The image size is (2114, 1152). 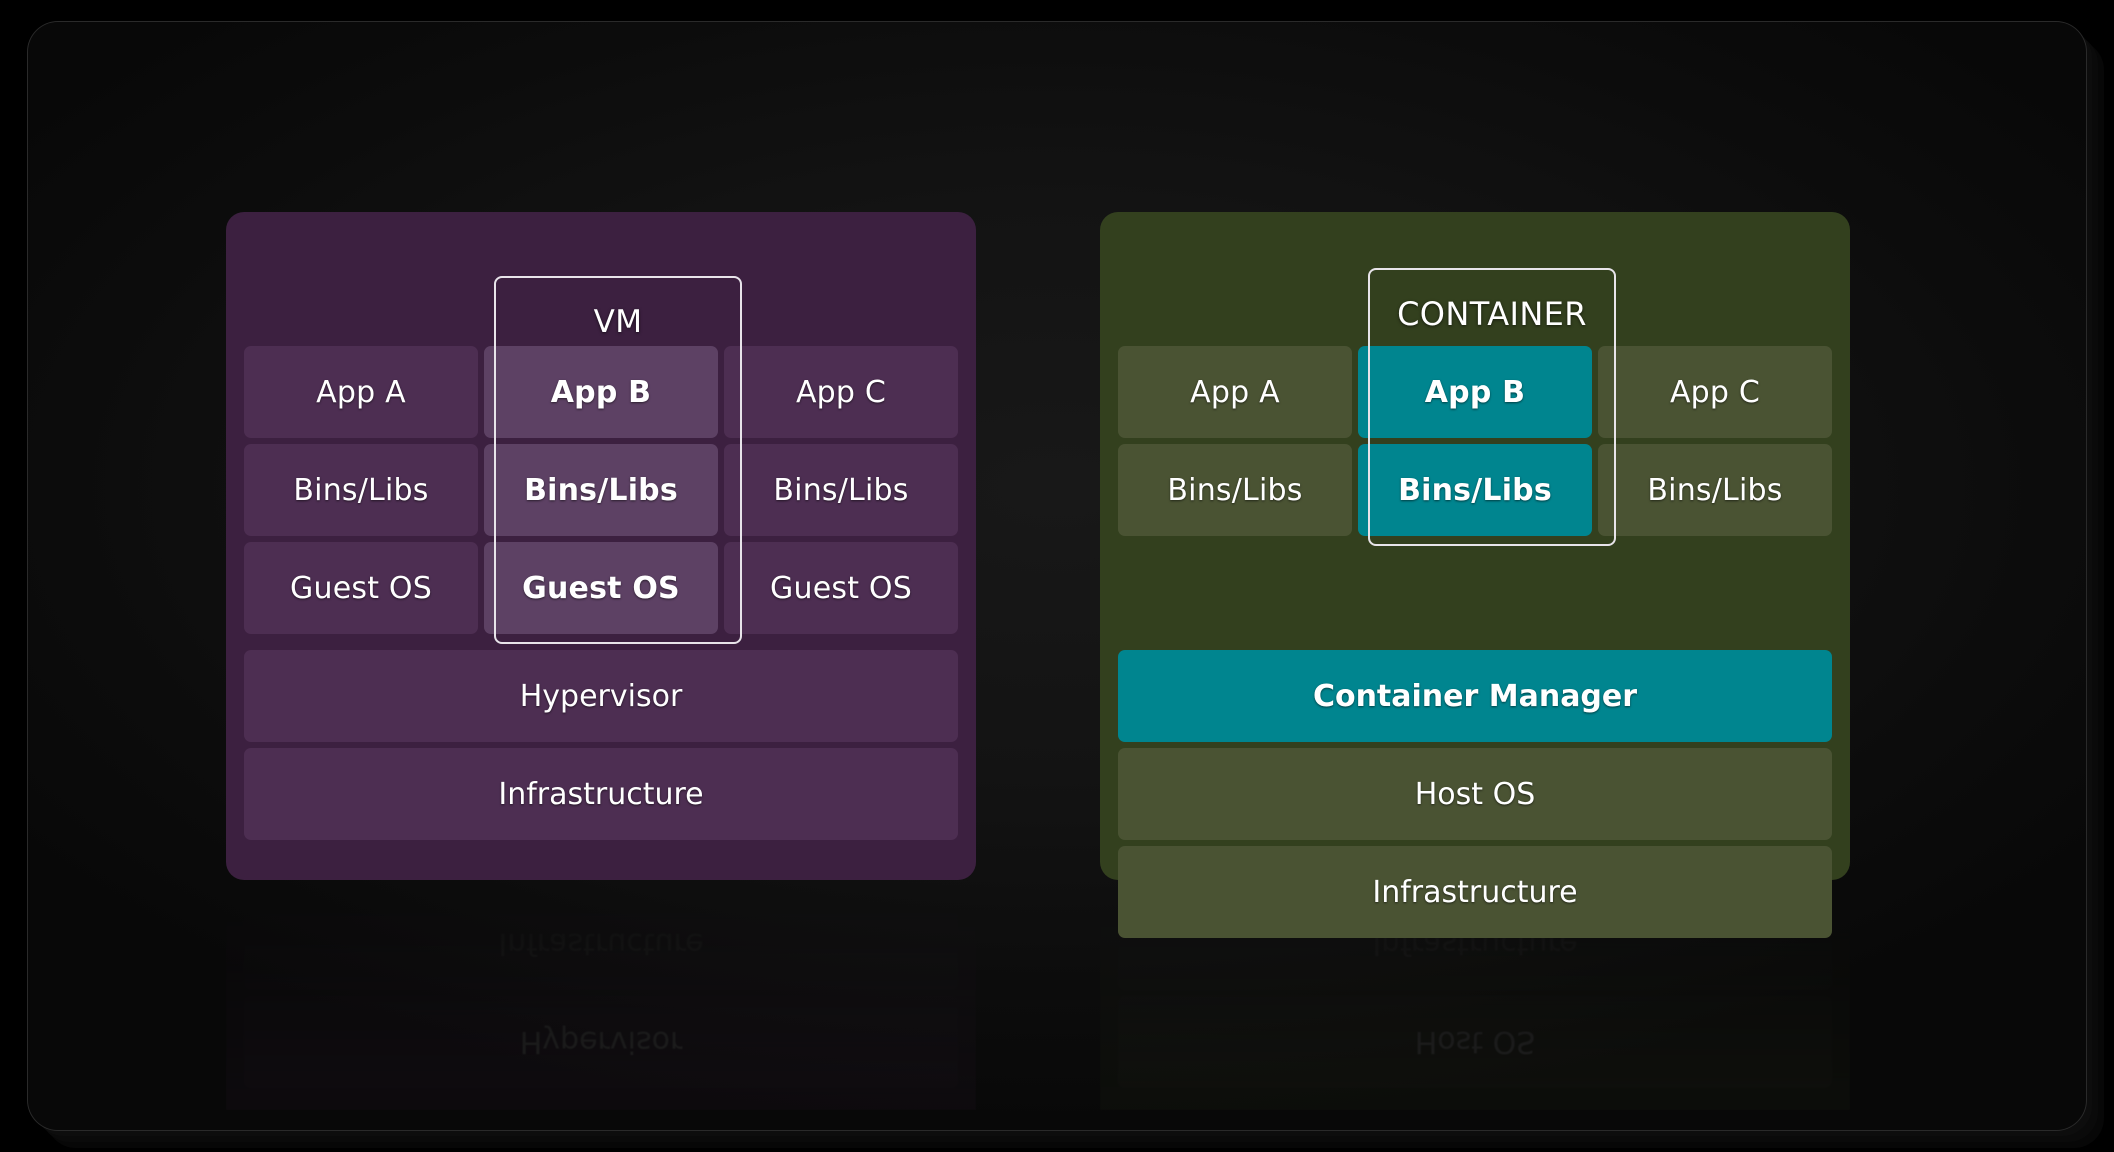 I want to click on vm-bar-hypervisor: Hypervisor, so click(x=601, y=696).